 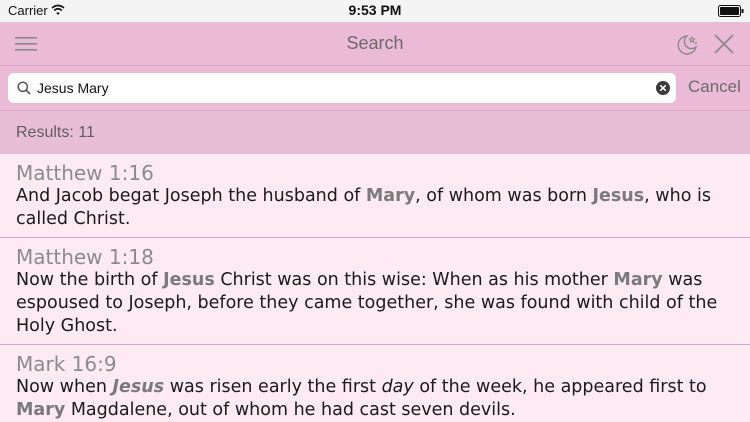 What do you see at coordinates (731, 11) in the screenshot?
I see `battery-icon` at bounding box center [731, 11].